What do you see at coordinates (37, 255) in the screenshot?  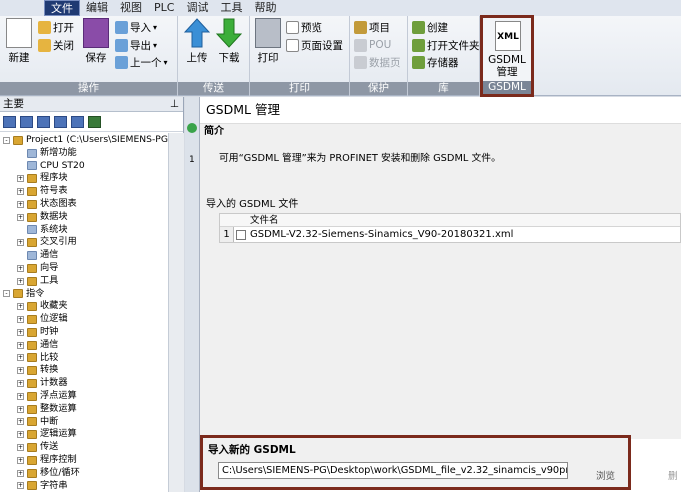 I see `tree-item: 通信` at bounding box center [37, 255].